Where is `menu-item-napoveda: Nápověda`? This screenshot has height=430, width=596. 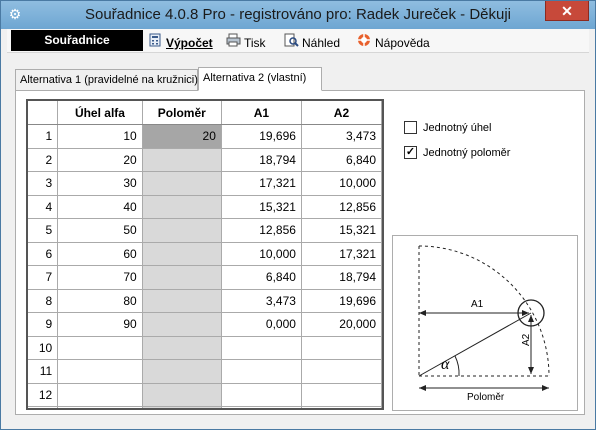 menu-item-napoveda: Nápověda is located at coordinates (393, 41).